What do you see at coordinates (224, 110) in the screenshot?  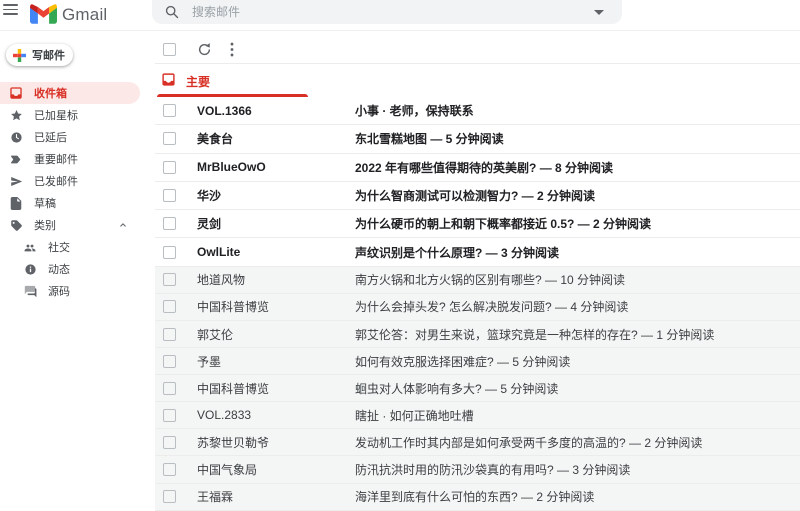 I see `email-sender: VOL.1366` at bounding box center [224, 110].